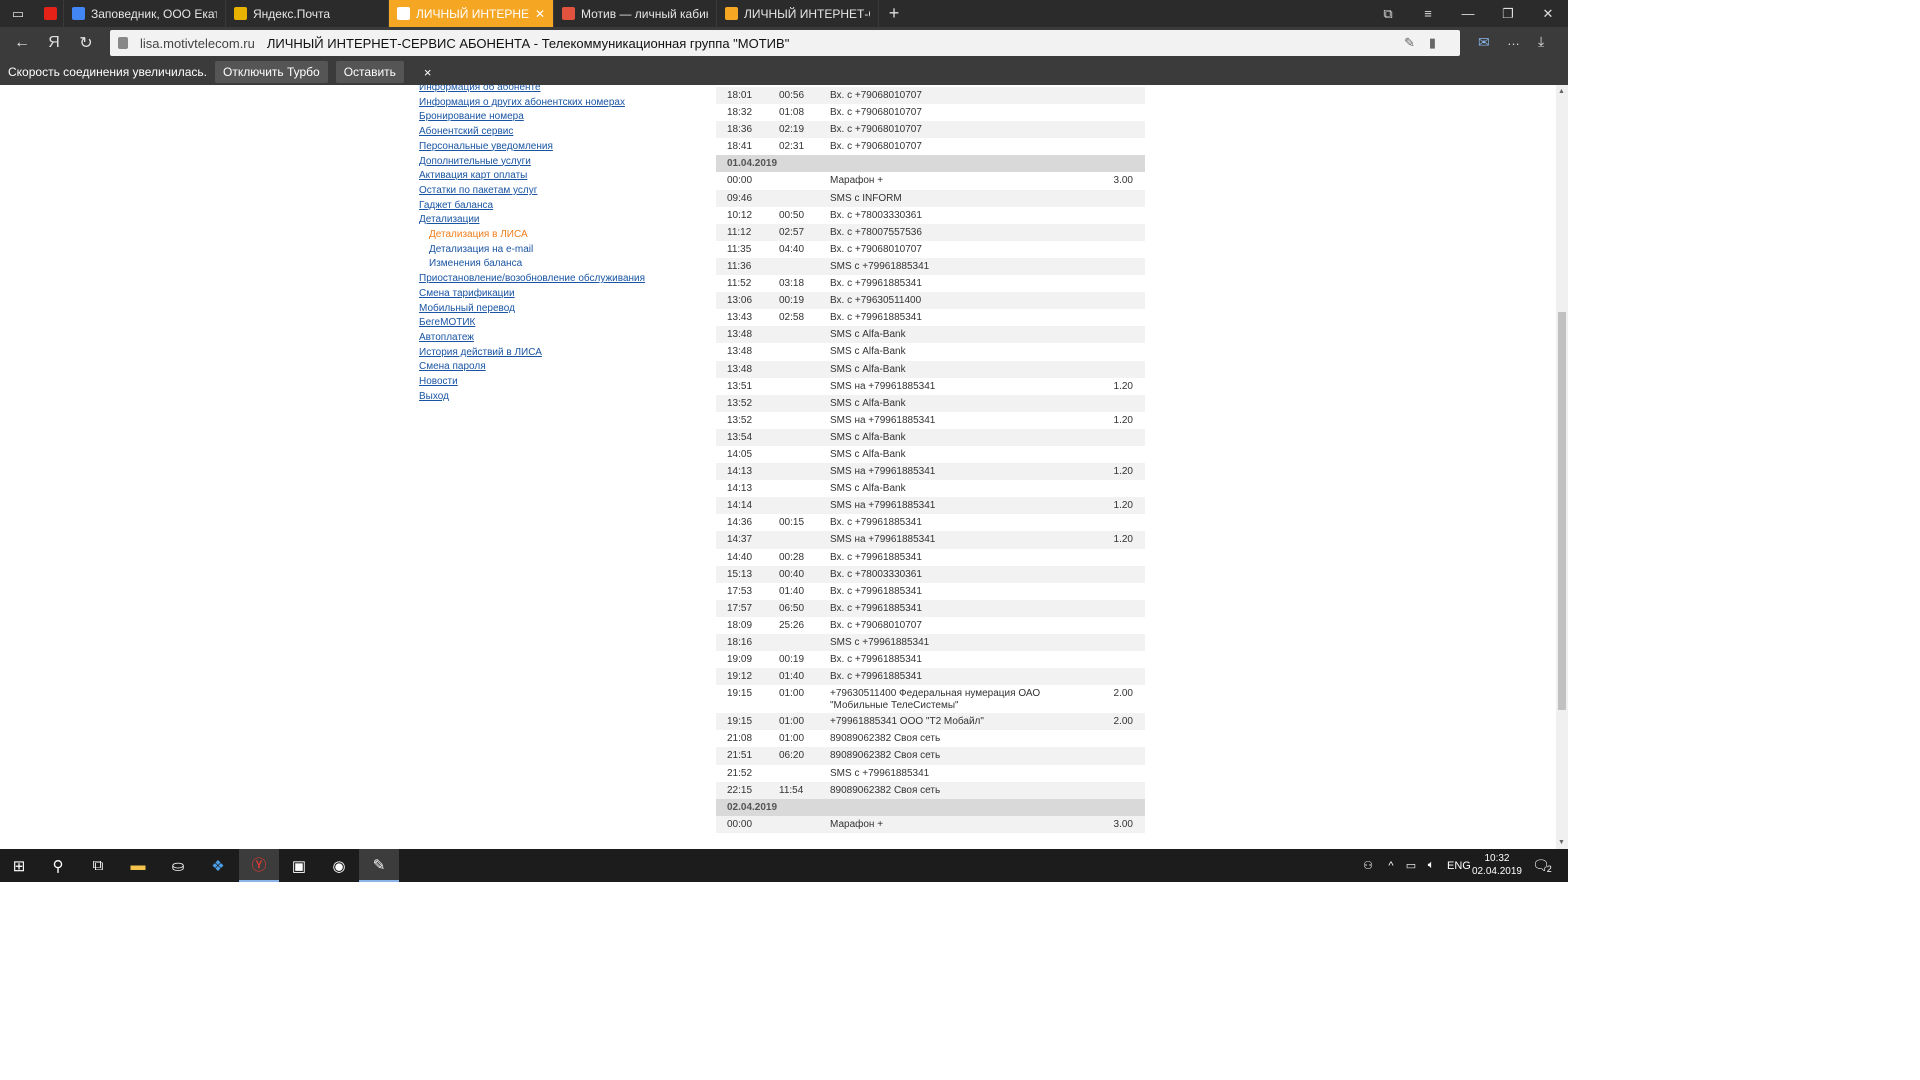 This screenshot has height=1080, width=1920. What do you see at coordinates (532, 235) in the screenshot?
I see `menu-link: Детализация в ЛИСА` at bounding box center [532, 235].